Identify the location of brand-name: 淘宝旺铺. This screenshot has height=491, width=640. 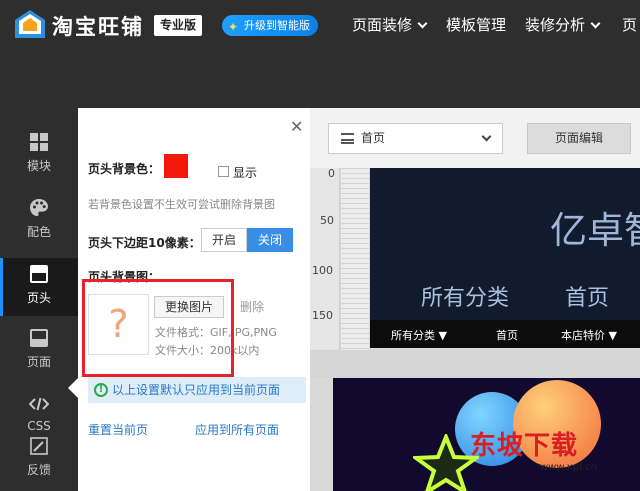
(98, 27).